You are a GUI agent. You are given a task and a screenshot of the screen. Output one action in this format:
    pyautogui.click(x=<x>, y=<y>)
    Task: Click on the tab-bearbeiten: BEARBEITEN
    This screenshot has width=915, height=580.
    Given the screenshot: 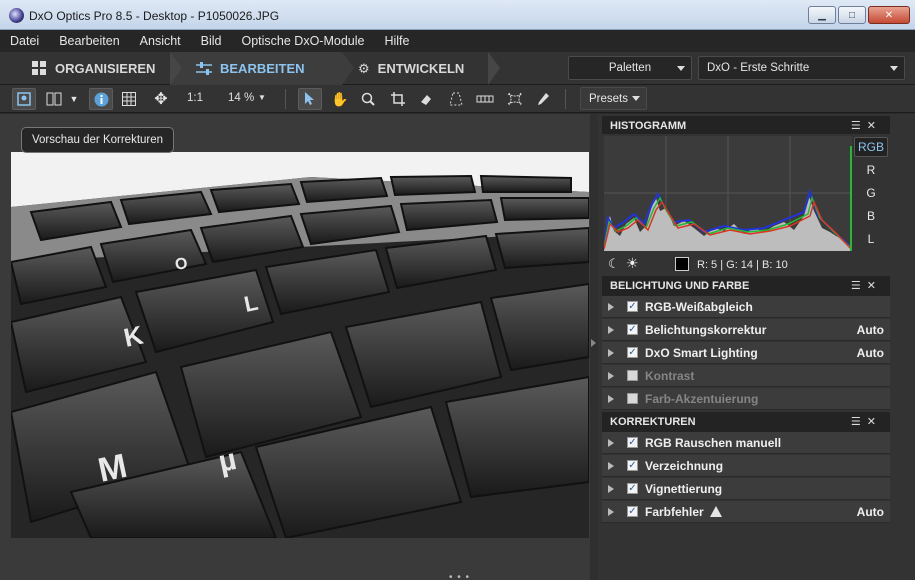 What is the action you would take?
    pyautogui.click(x=250, y=68)
    